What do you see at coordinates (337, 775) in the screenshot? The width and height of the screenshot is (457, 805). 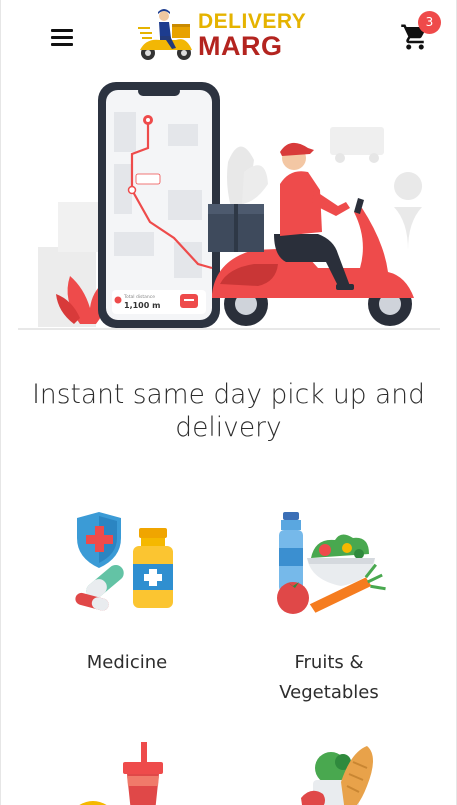 I see `grocery-icon` at bounding box center [337, 775].